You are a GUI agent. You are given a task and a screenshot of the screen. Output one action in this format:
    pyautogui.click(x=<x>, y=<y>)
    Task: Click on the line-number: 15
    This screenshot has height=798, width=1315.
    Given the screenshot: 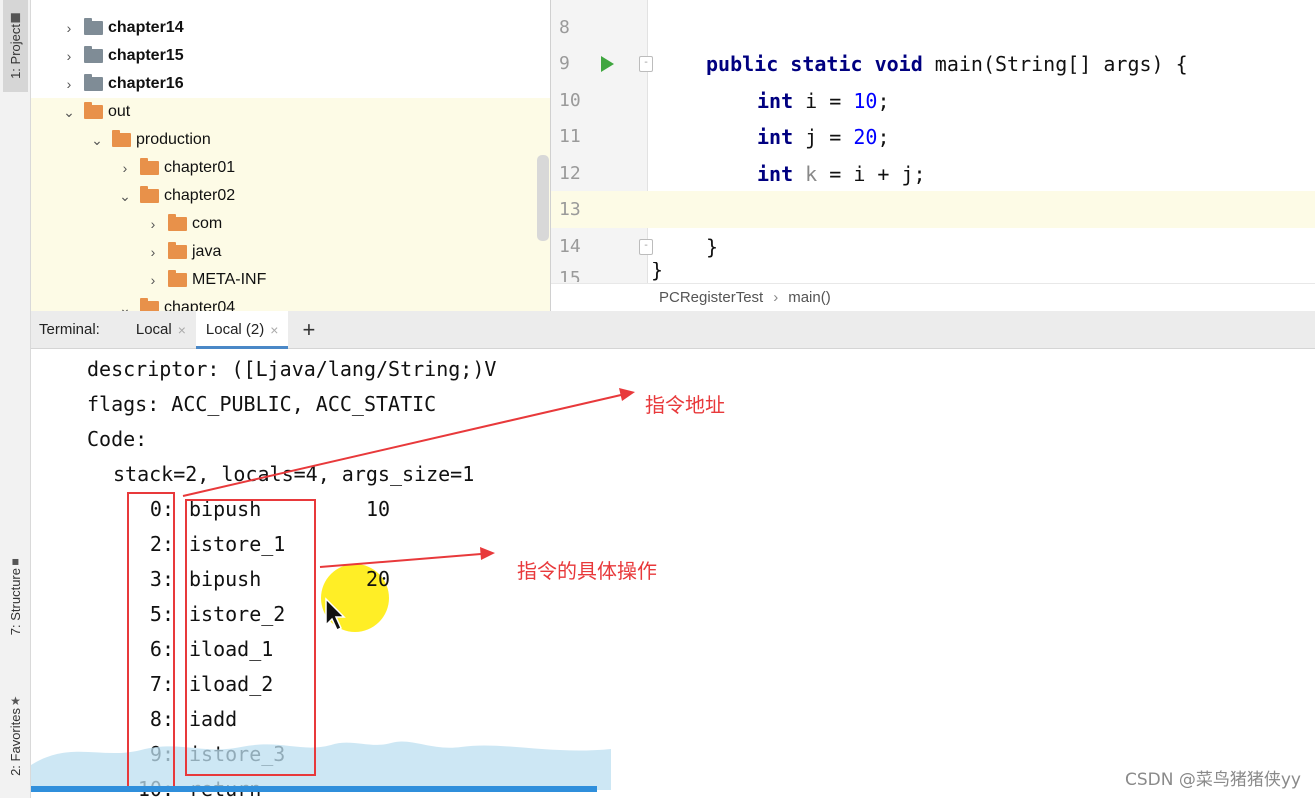 What is the action you would take?
    pyautogui.click(x=570, y=275)
    